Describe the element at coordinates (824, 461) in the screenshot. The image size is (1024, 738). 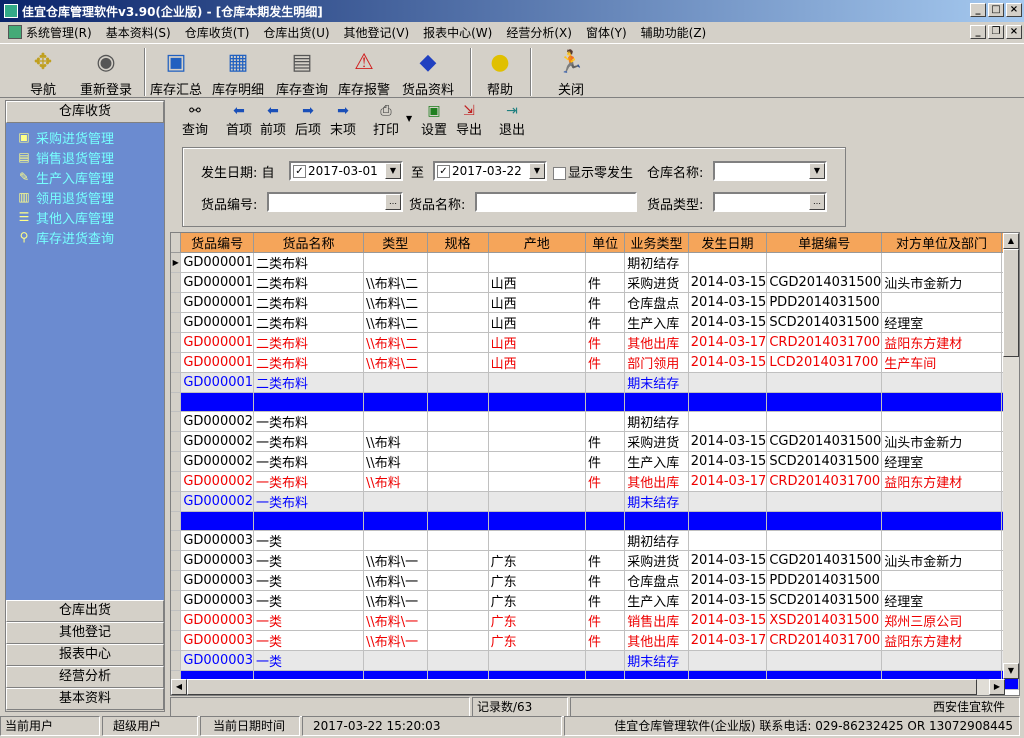
I see `table-cell: SCD2014031500` at that location.